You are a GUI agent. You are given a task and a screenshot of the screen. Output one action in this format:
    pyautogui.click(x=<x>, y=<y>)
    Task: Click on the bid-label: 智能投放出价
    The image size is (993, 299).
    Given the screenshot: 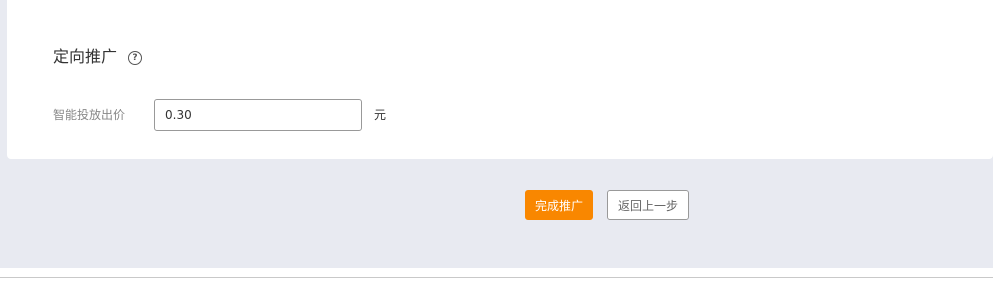 What is the action you would take?
    pyautogui.click(x=89, y=115)
    